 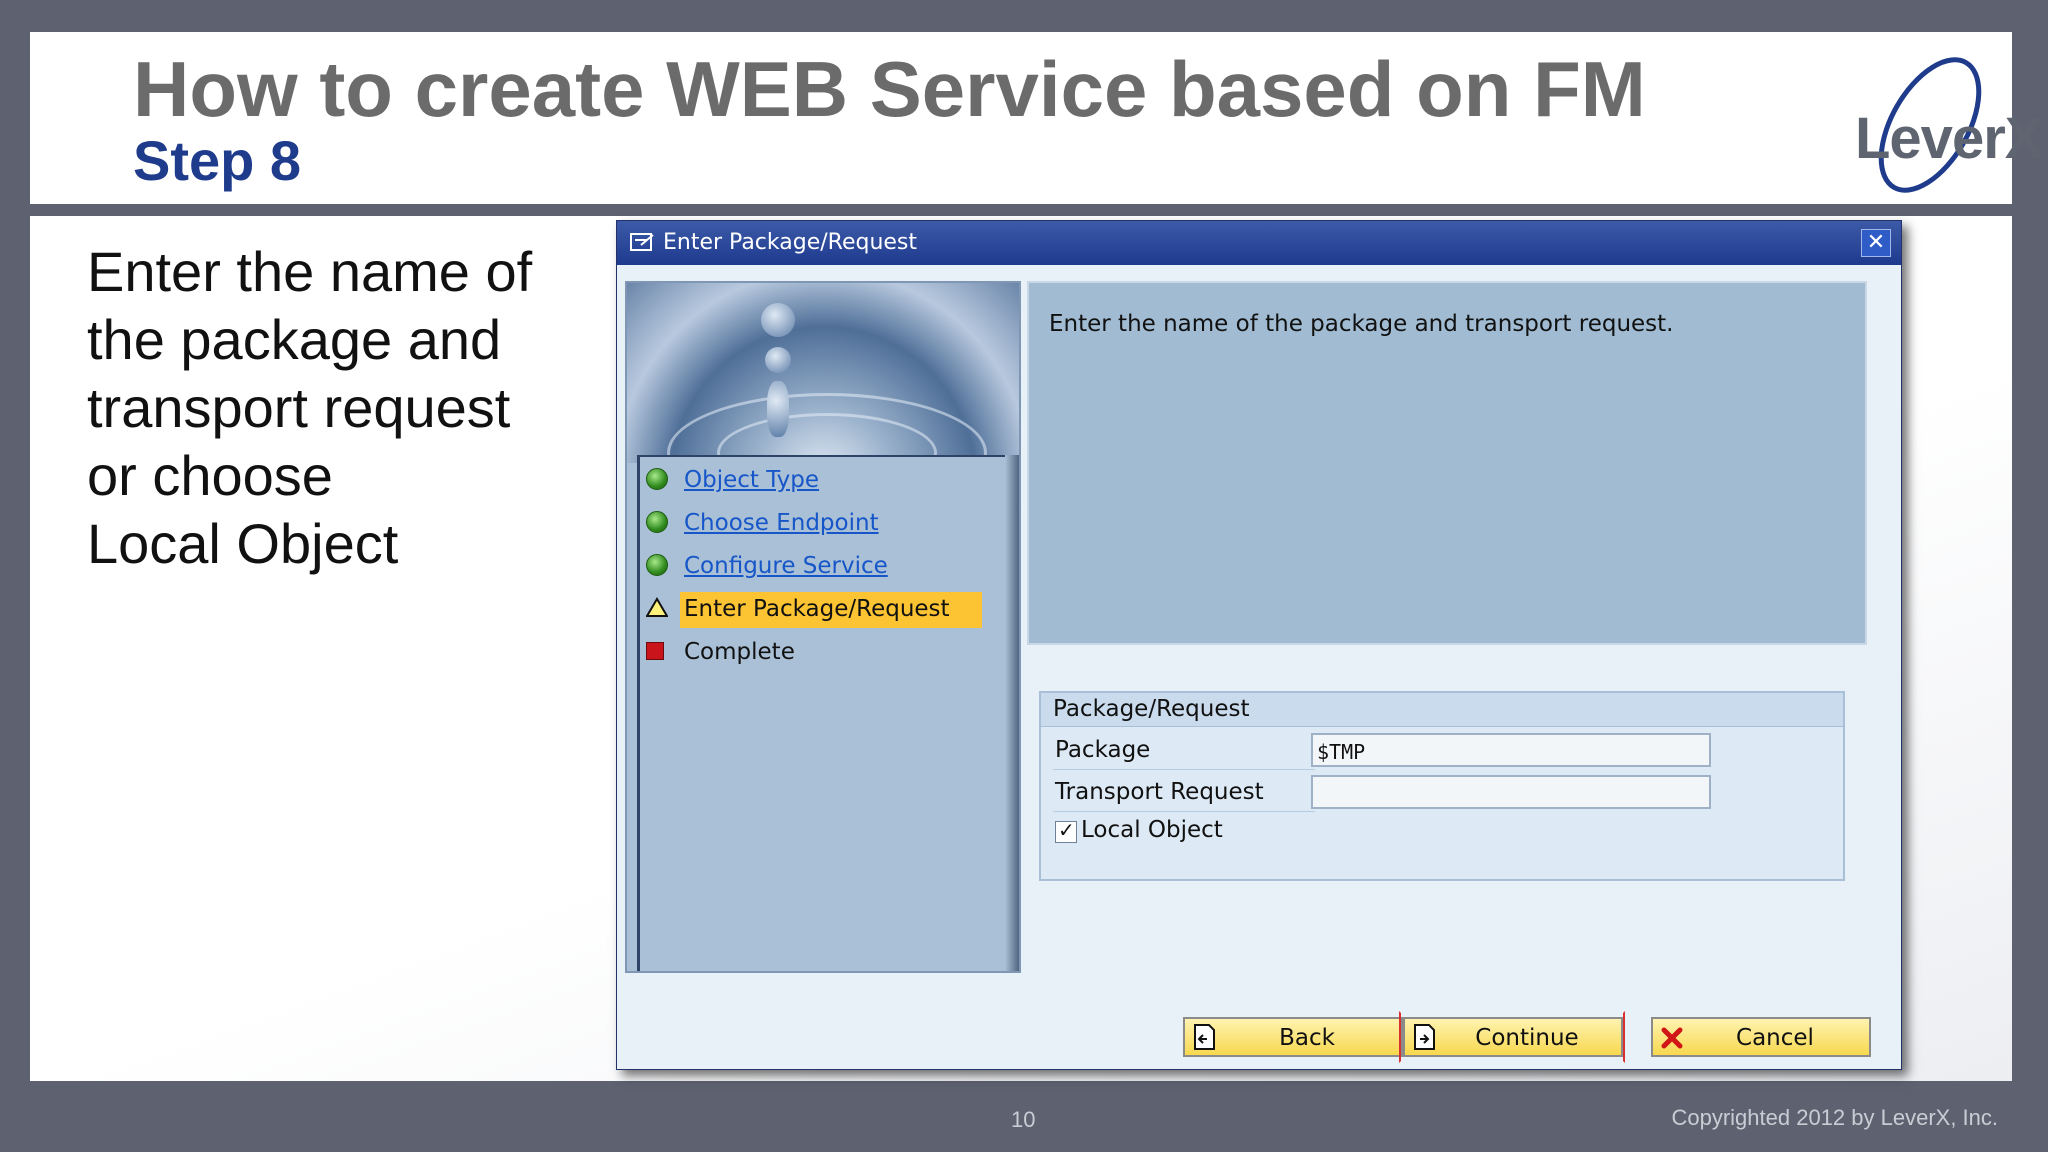 I want to click on transport-request-input, so click(x=1511, y=792).